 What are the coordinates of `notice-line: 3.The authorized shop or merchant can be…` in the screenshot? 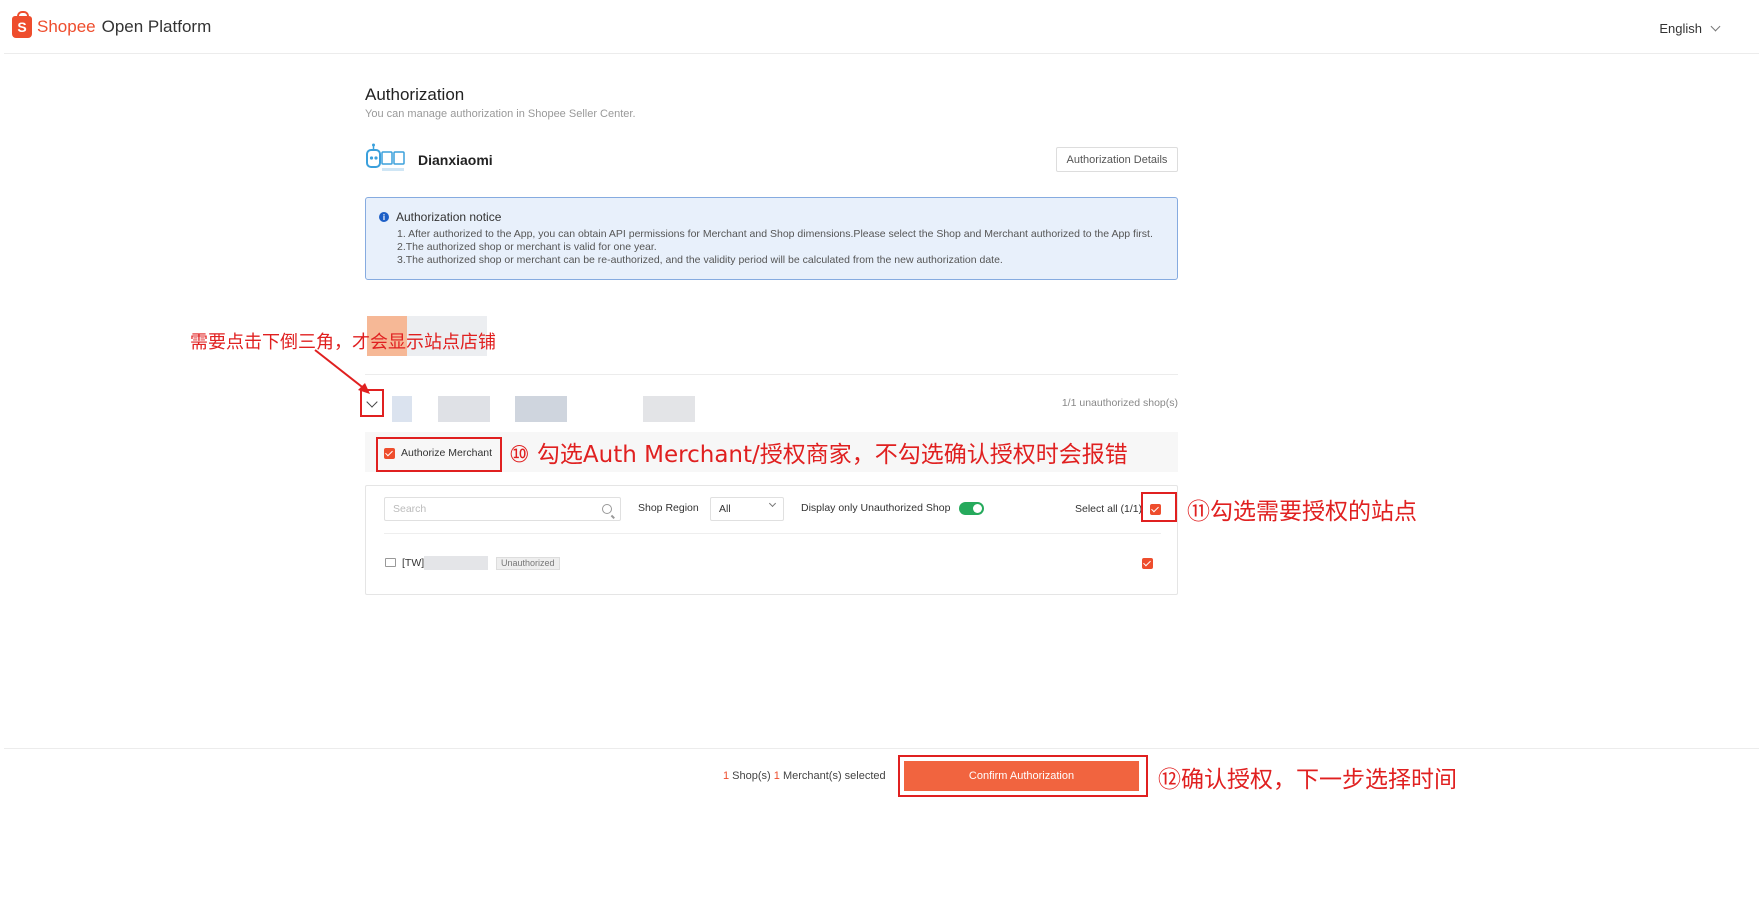 It's located at (700, 260).